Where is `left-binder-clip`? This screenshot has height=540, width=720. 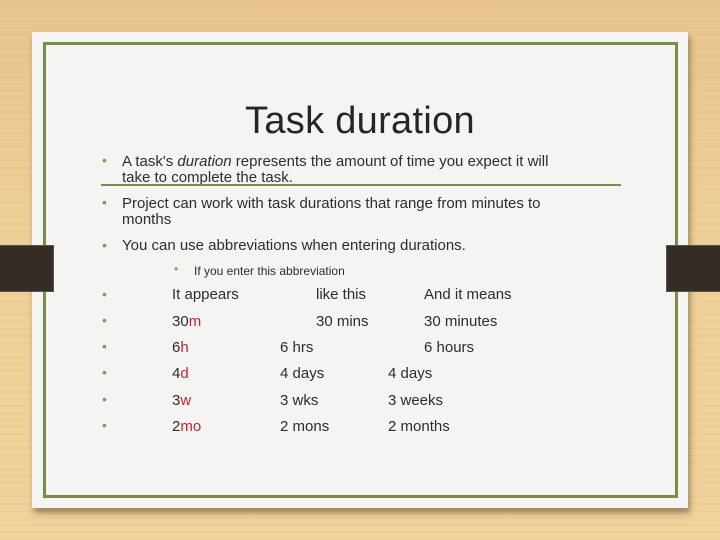
left-binder-clip is located at coordinates (27, 268).